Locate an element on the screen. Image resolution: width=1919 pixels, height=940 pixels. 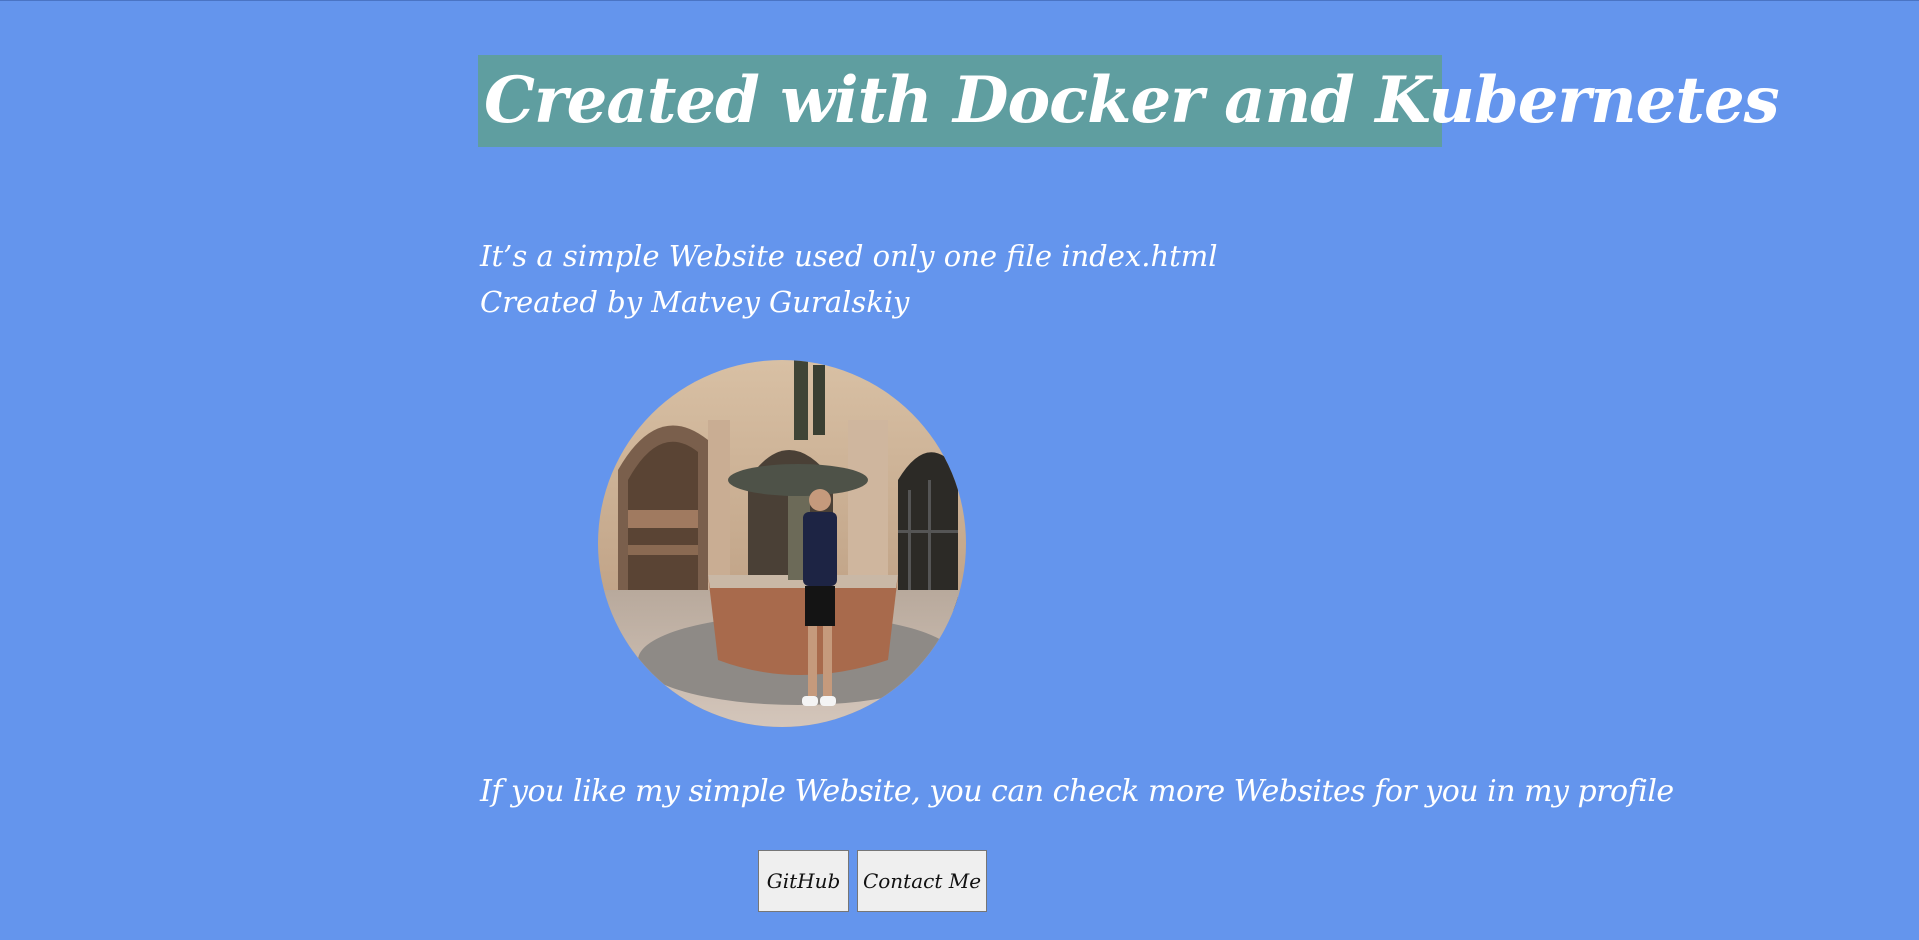
intro-line-2: Created by Matvey Guralskiy is located at coordinates (695, 302).